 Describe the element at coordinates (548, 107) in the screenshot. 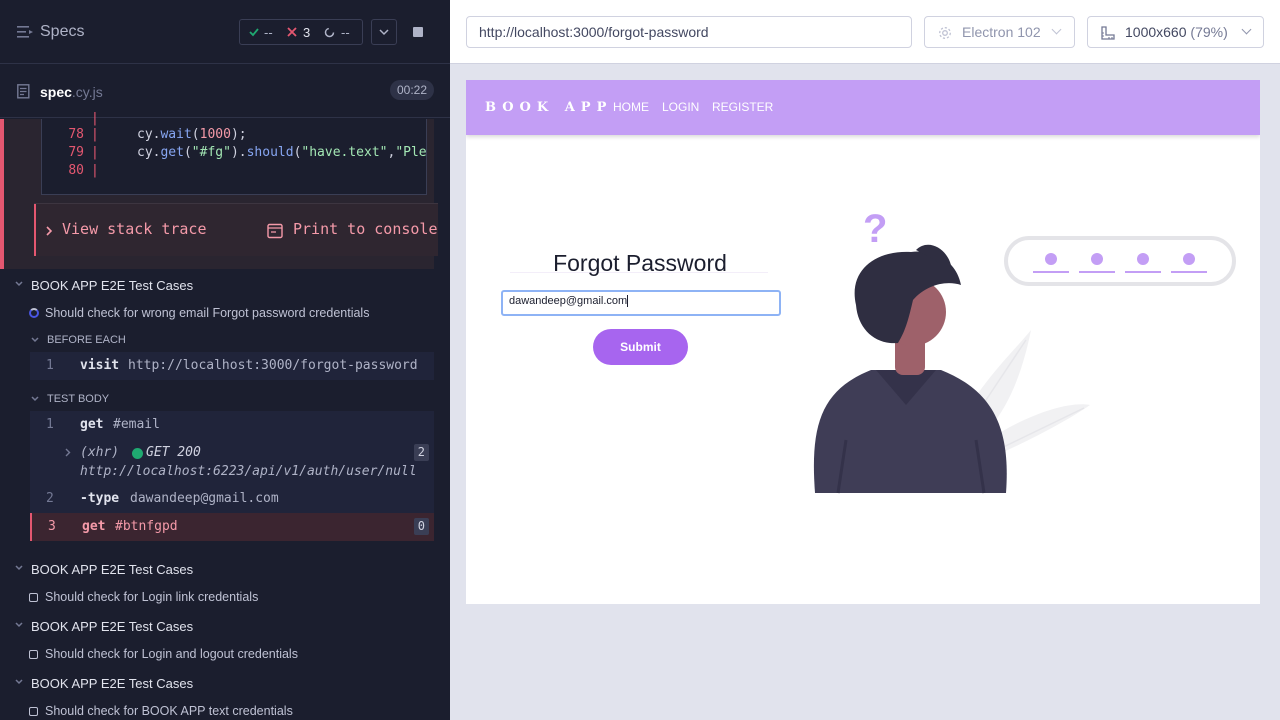

I see `app-brand: BOOK APP` at that location.